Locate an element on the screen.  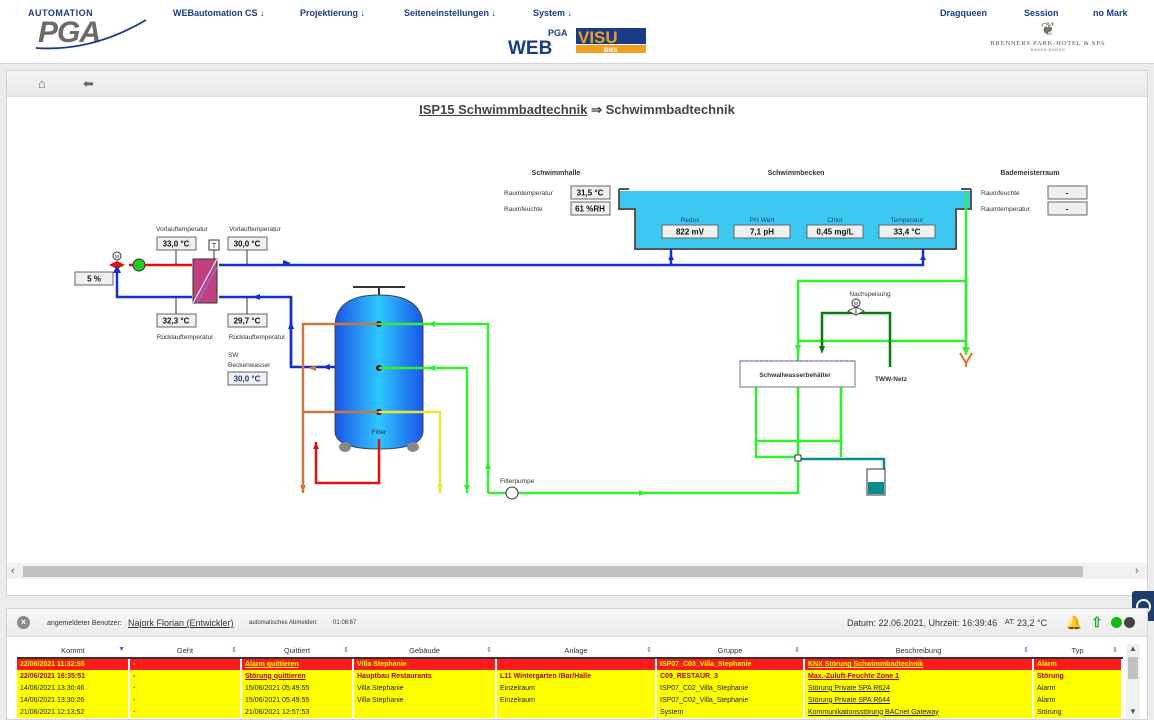
heating-pump-icon is located at coordinates (139, 265).